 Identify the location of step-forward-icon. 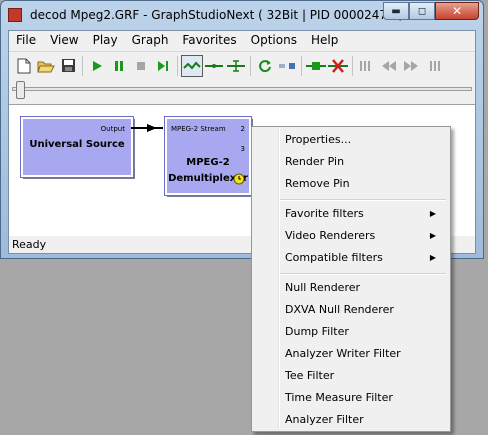
(163, 66).